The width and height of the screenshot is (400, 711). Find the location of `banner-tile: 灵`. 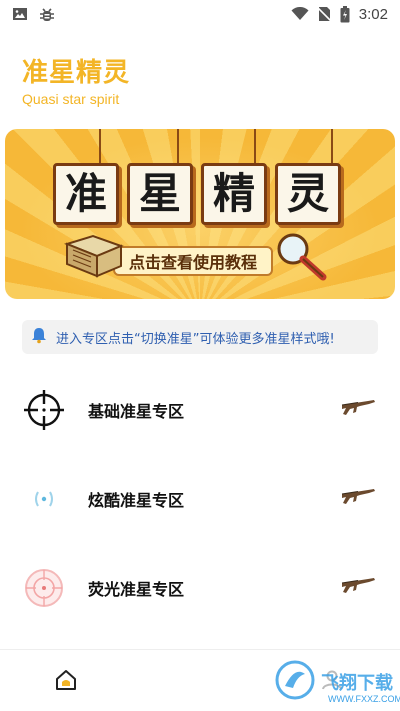

banner-tile: 灵 is located at coordinates (308, 194).